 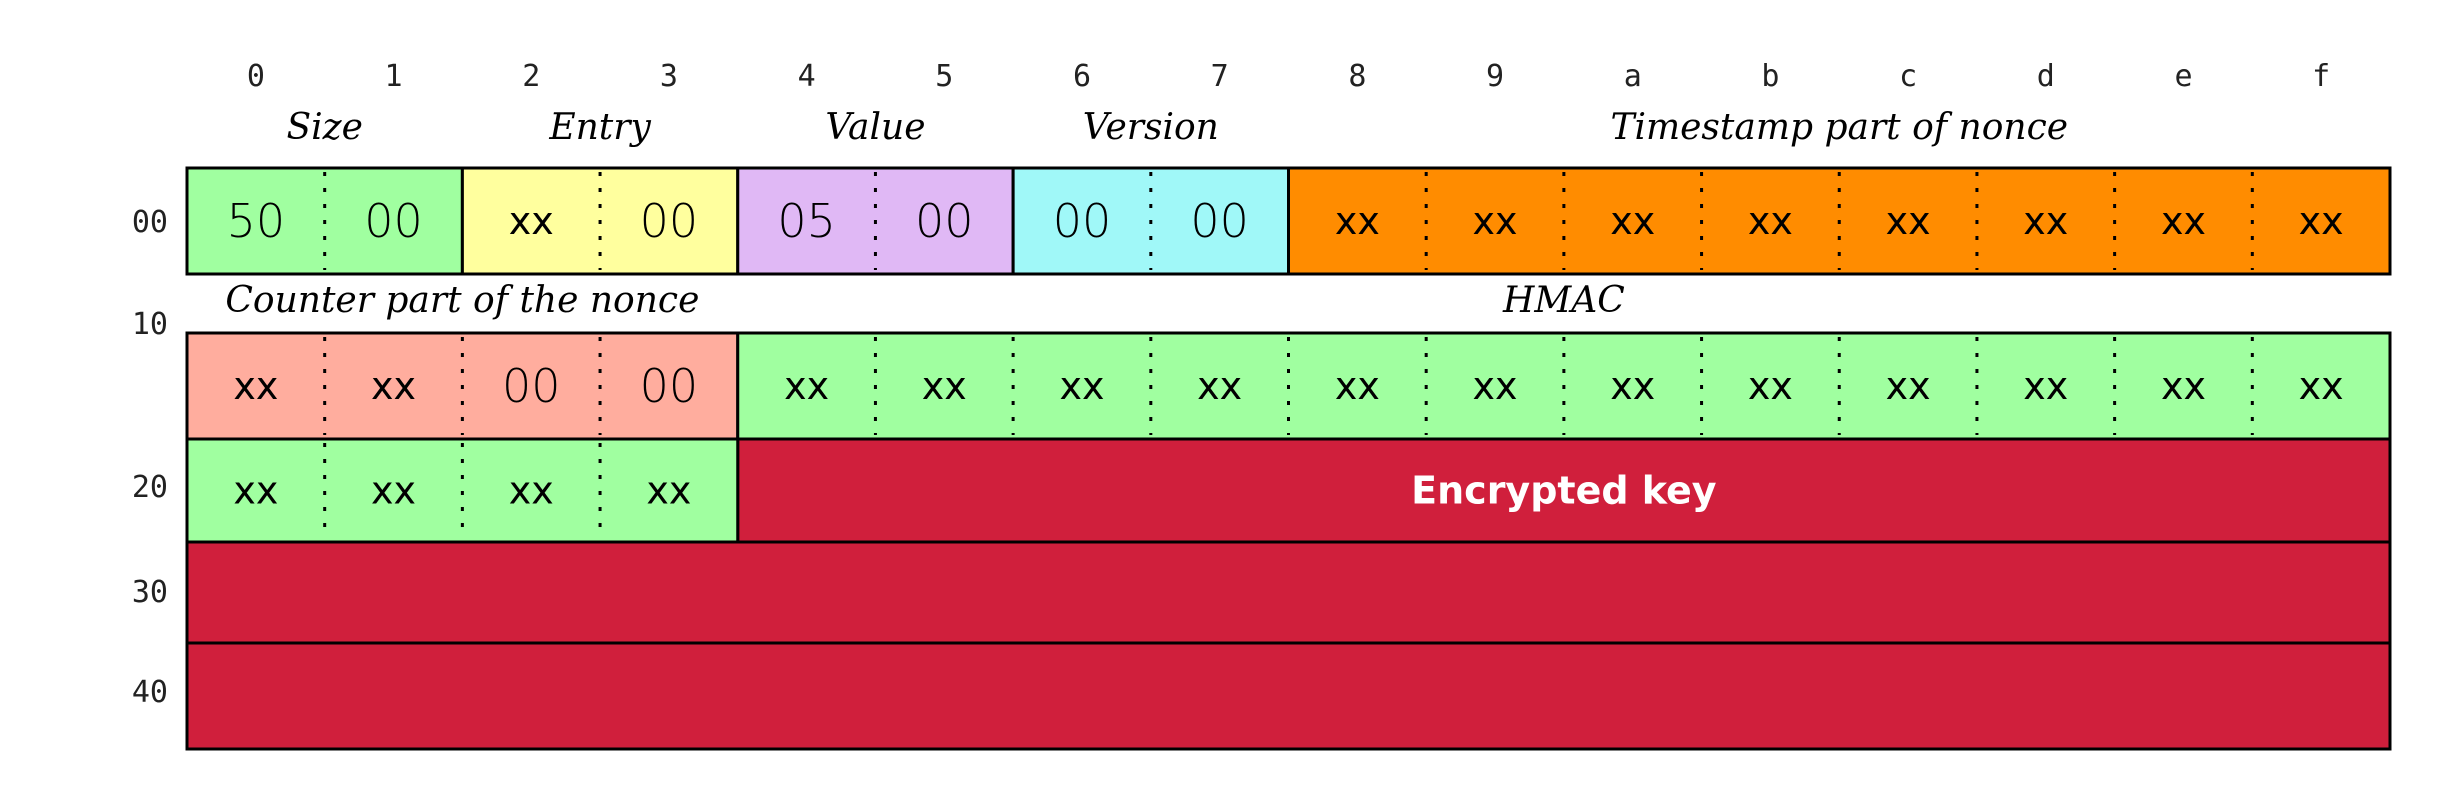 I want to click on field-label: Value, so click(x=875, y=127).